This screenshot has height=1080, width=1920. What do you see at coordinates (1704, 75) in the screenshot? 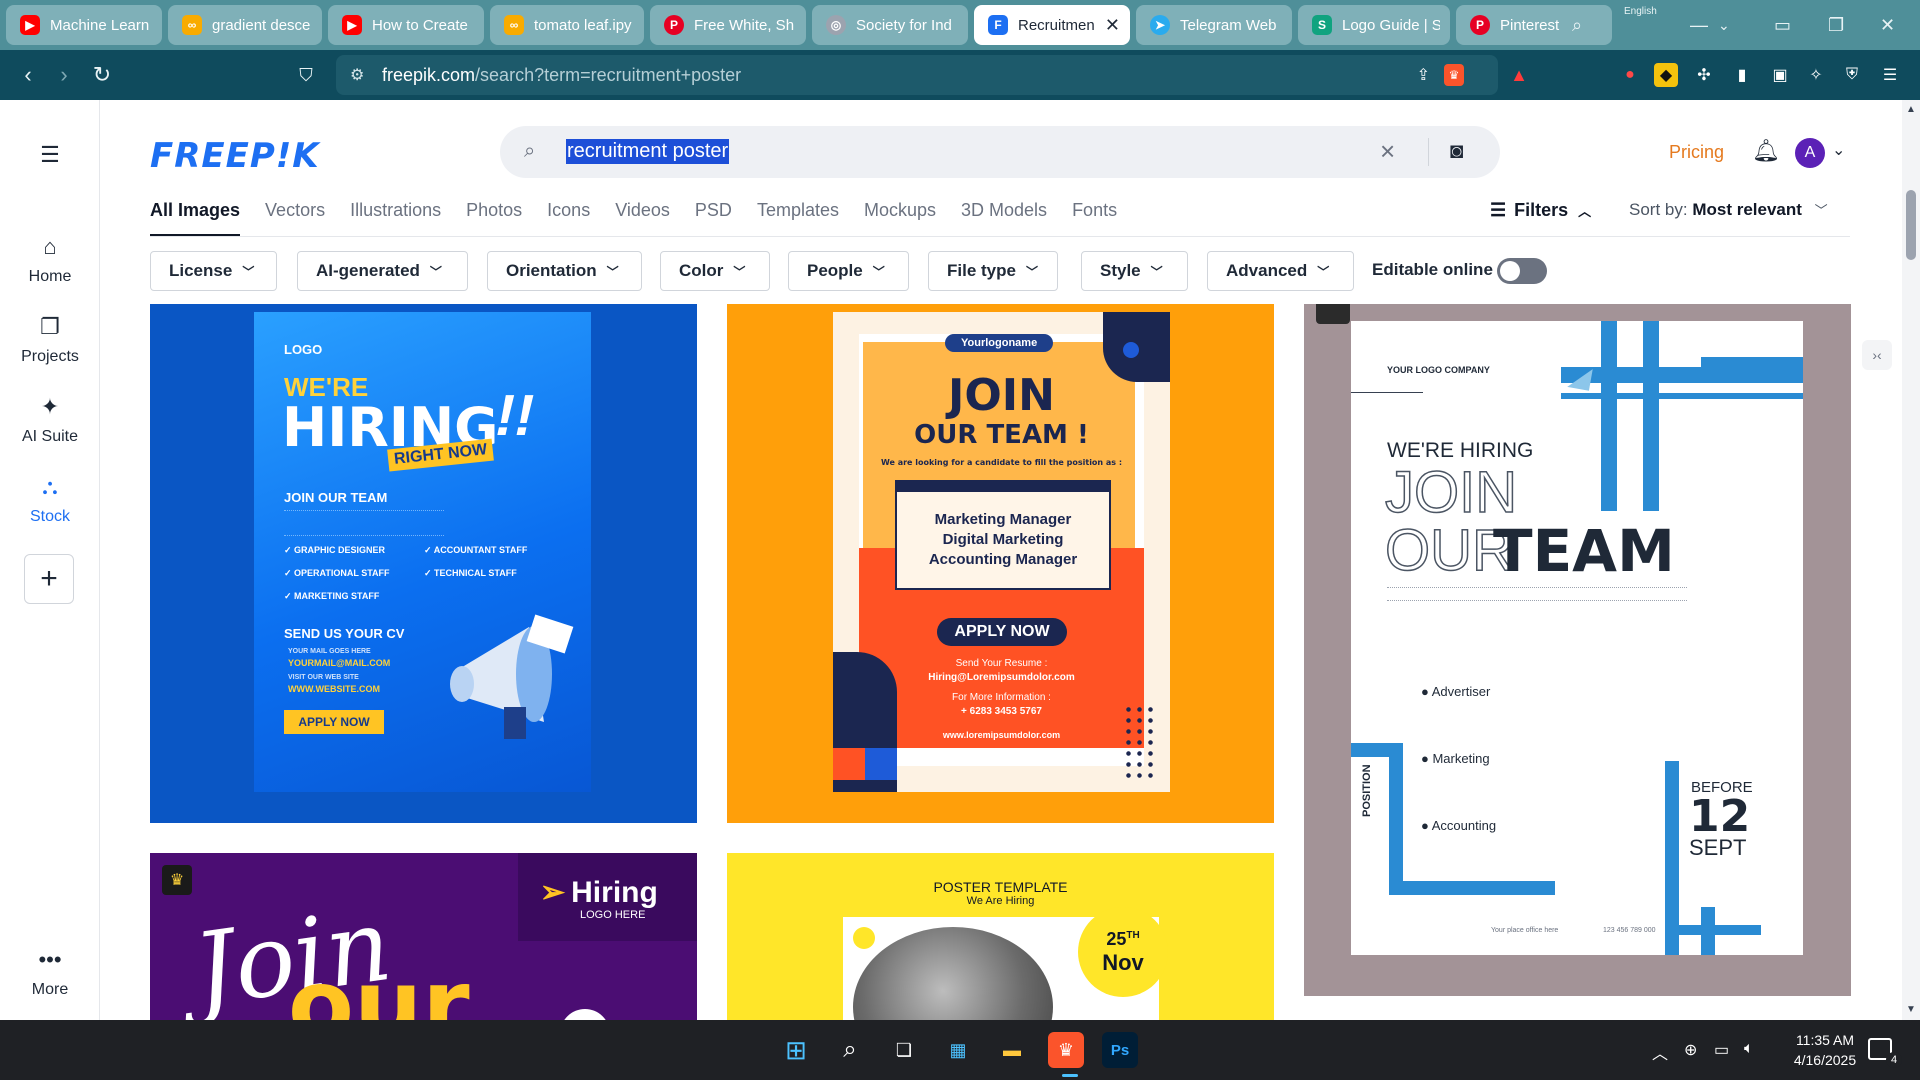
I see `extensions-icon: ✣` at bounding box center [1704, 75].